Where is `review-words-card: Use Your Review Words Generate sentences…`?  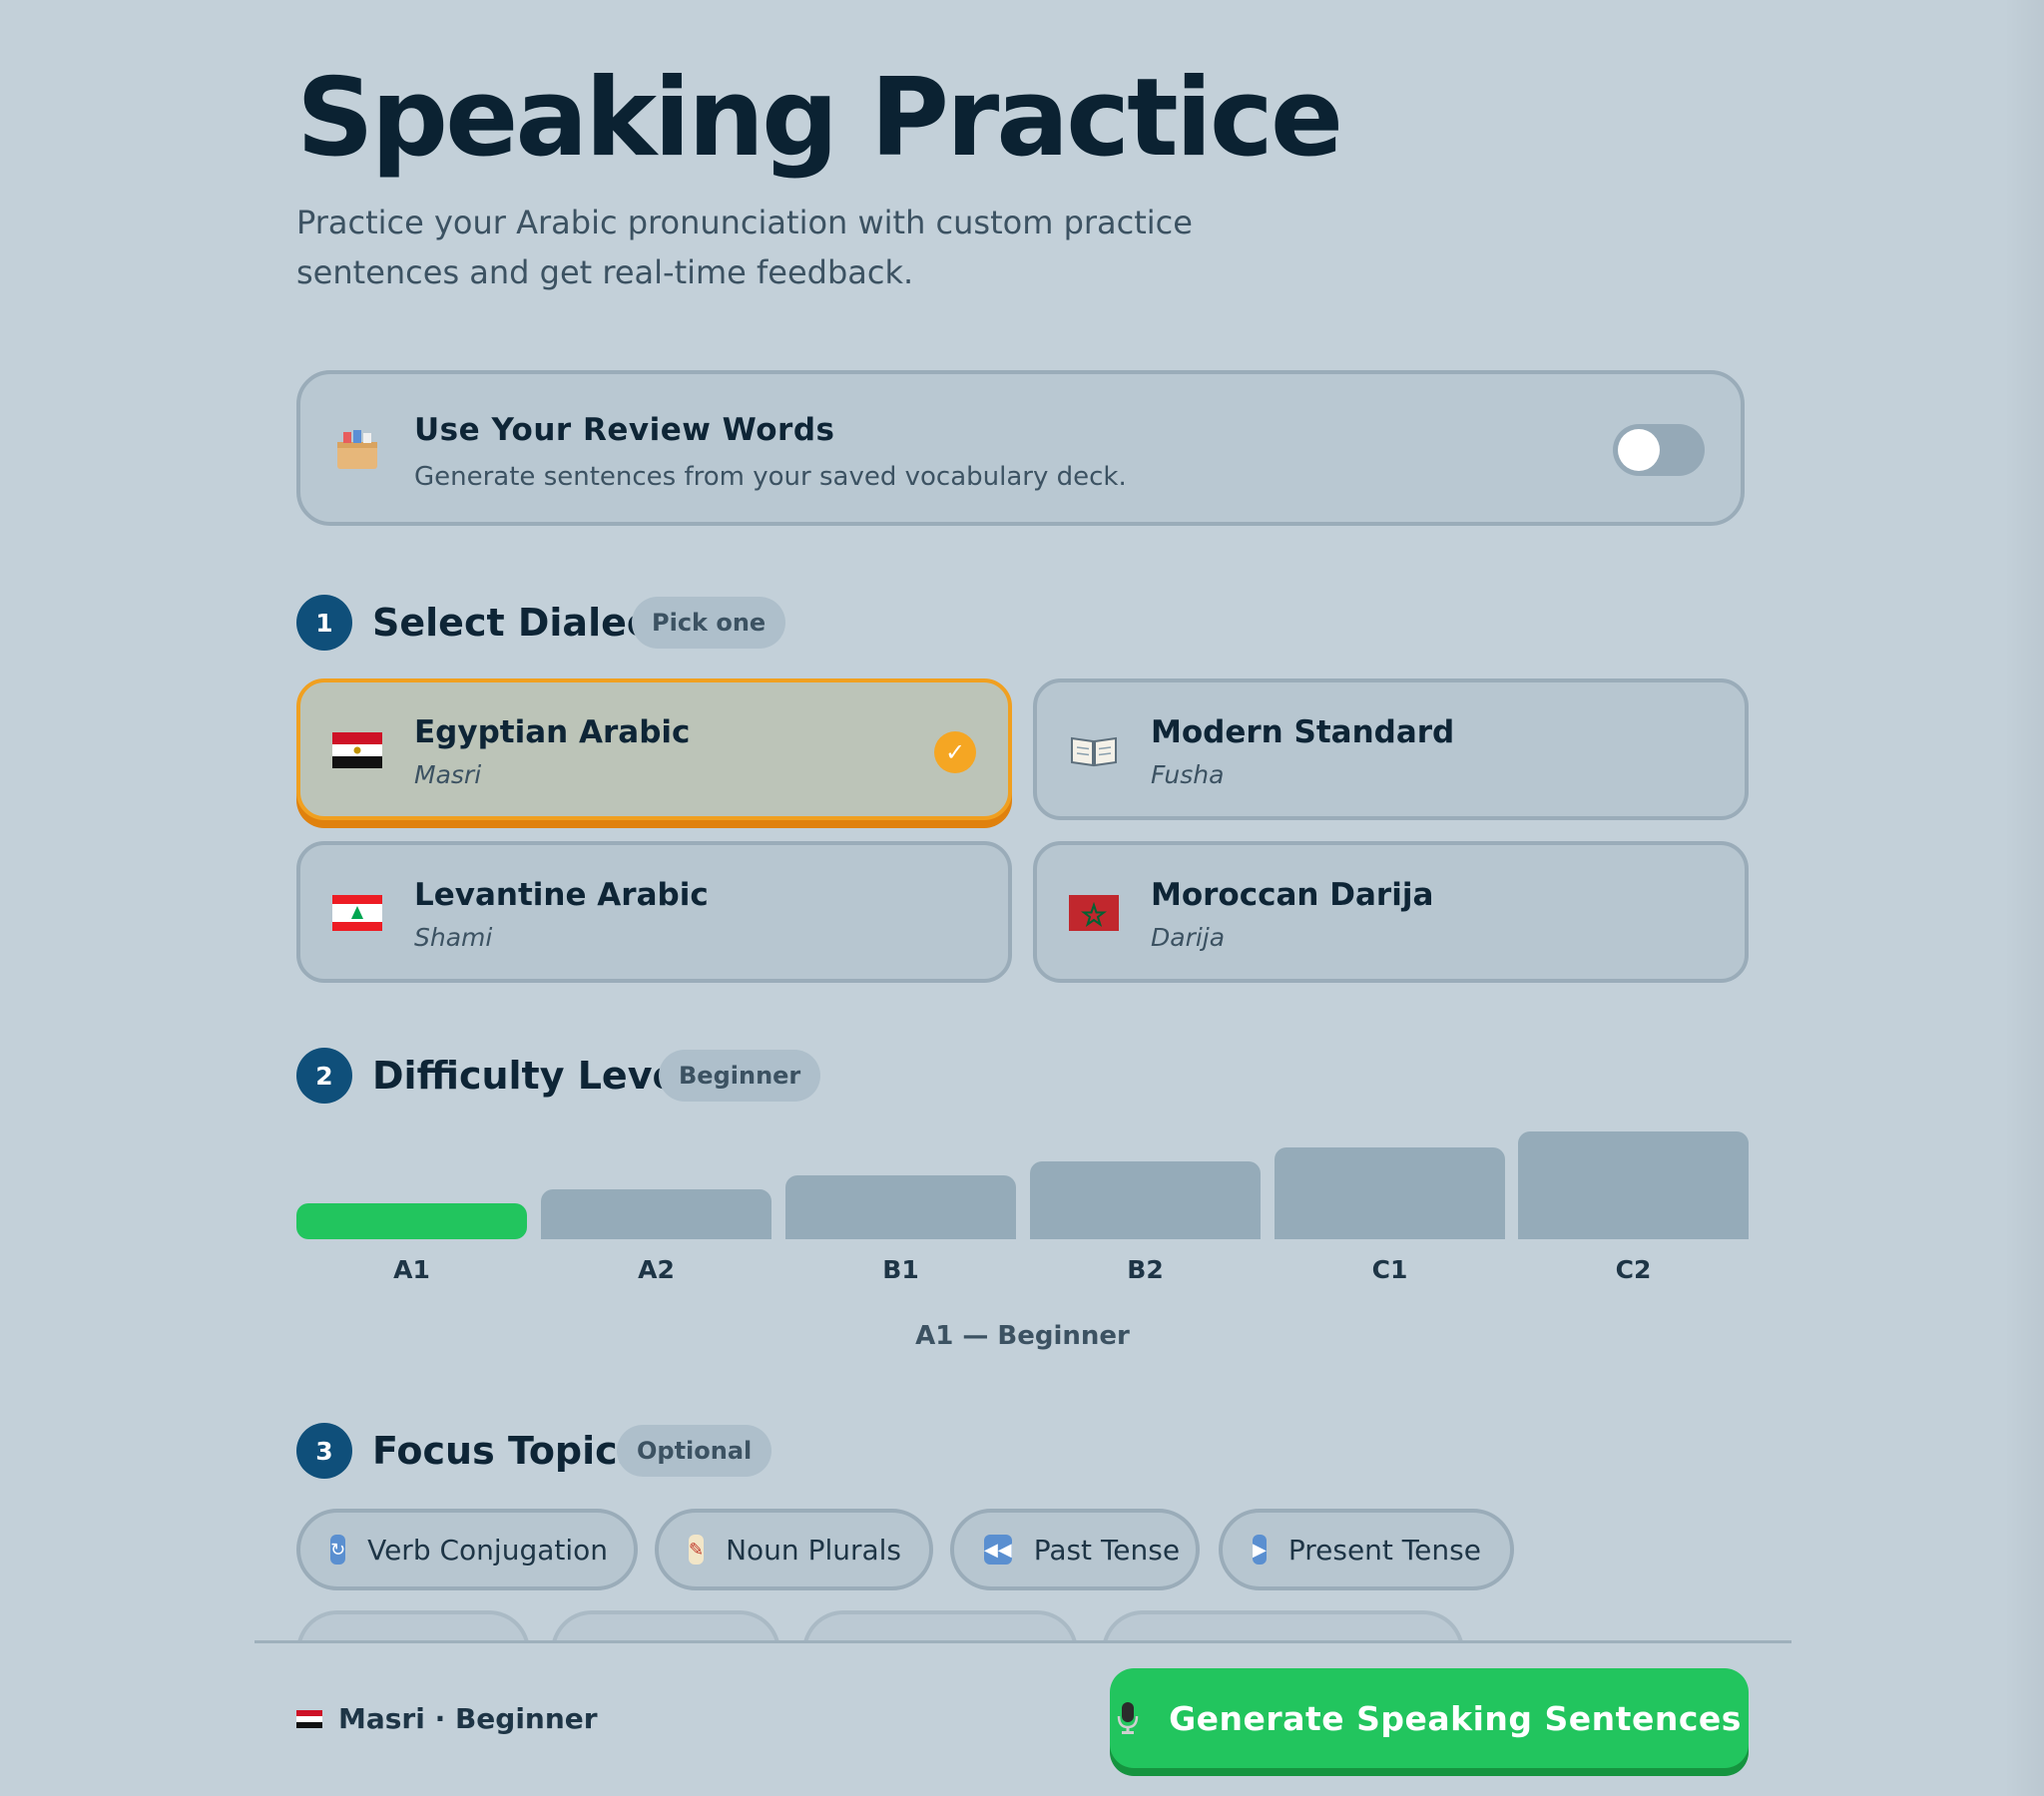 review-words-card: Use Your Review Words Generate sentences… is located at coordinates (1020, 448).